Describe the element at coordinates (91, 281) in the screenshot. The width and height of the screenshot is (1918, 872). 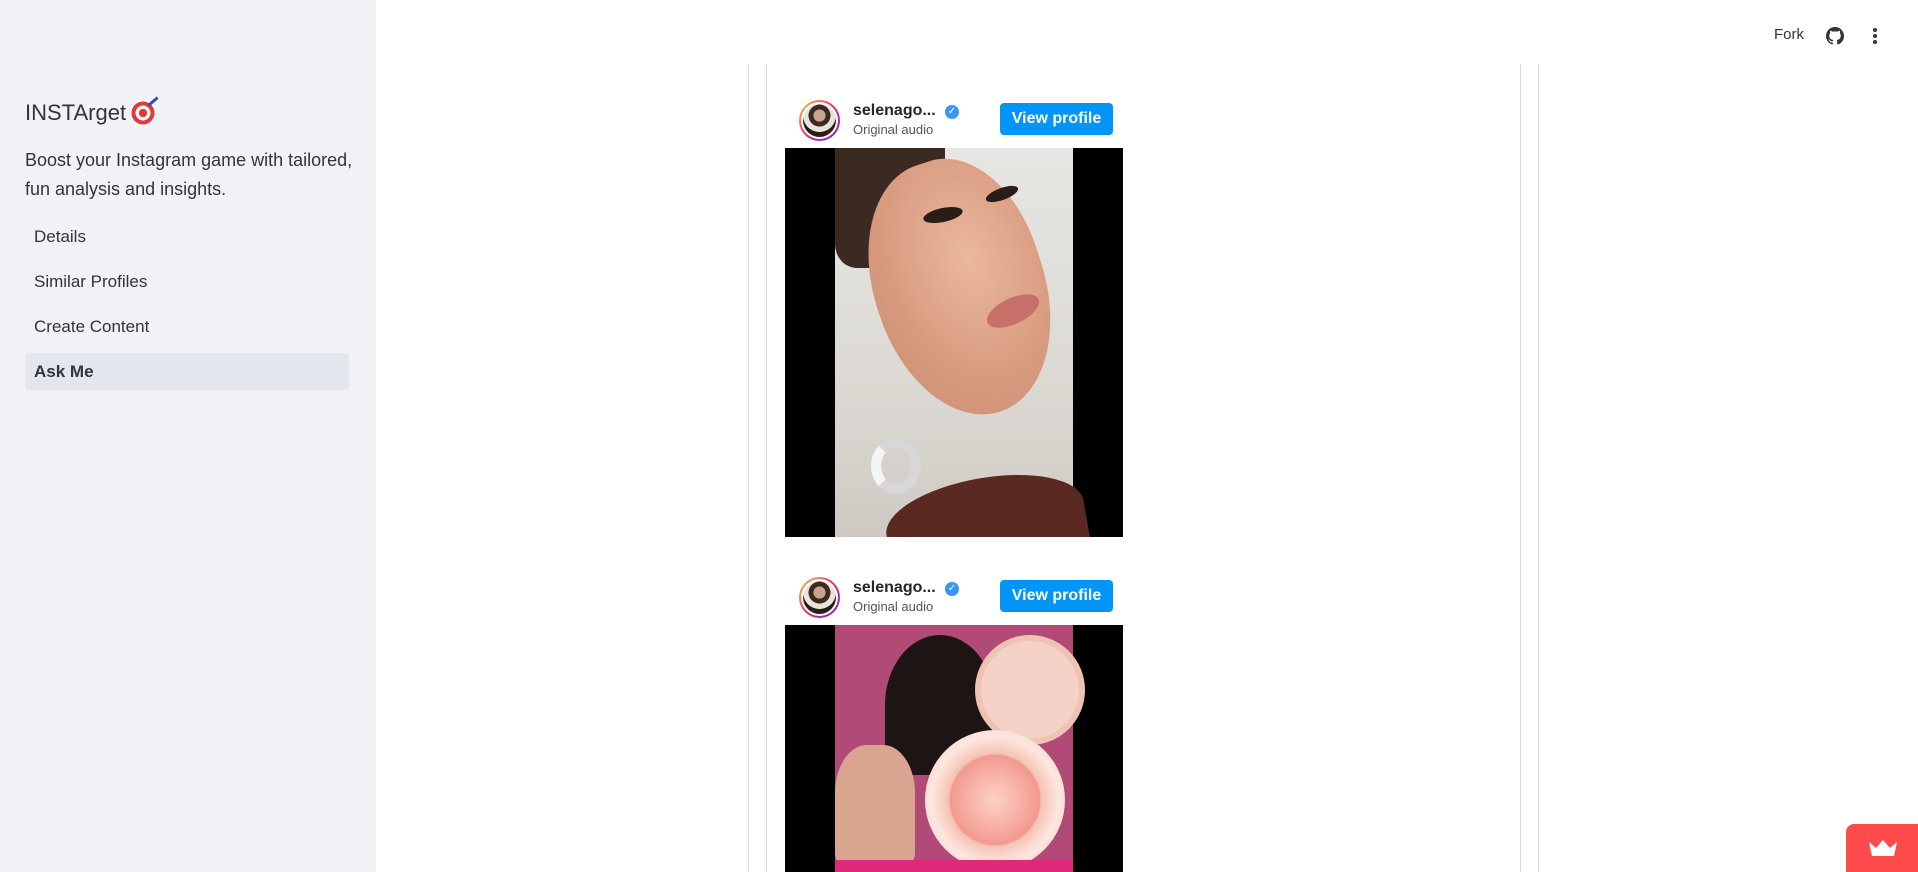
I see `sidebar-item-label: Similar Profiles` at that location.